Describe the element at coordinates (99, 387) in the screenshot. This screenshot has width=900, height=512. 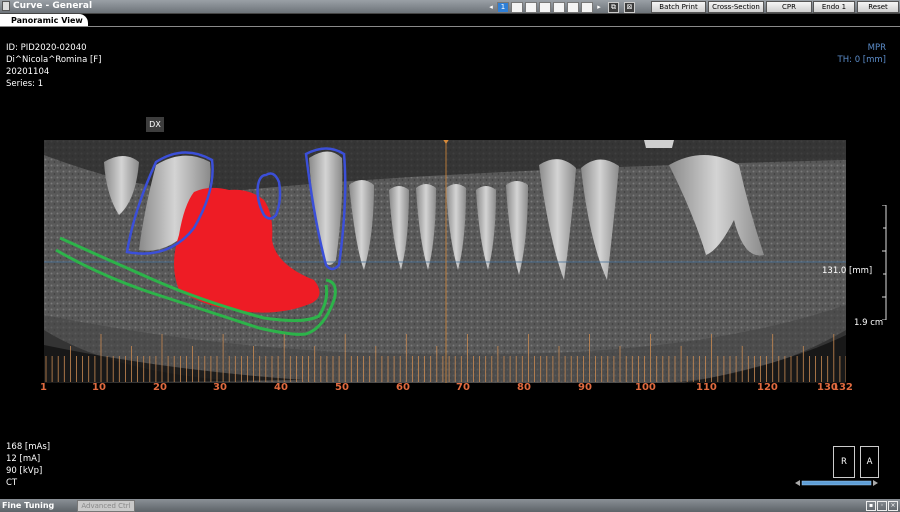
I see `tick-10: 10` at that location.